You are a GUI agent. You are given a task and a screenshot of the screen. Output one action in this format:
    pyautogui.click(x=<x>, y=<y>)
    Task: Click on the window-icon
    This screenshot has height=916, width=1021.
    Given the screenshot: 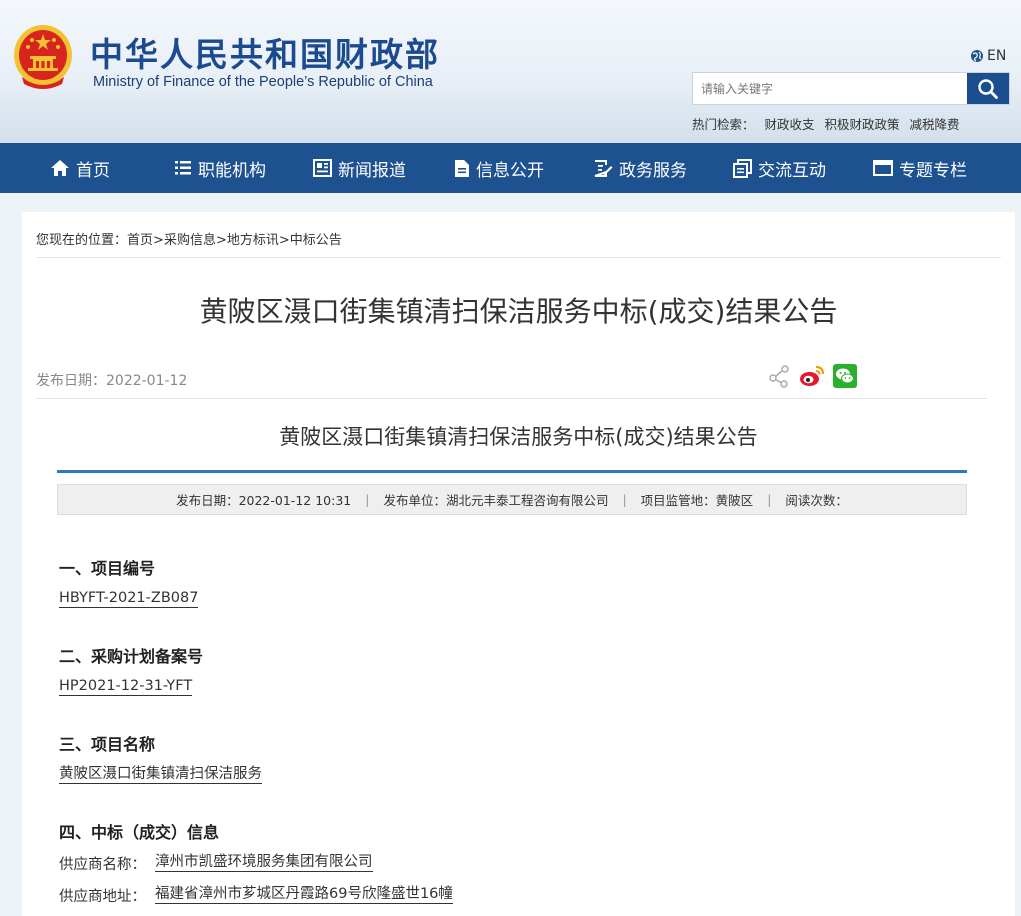 What is the action you would take?
    pyautogui.click(x=883, y=168)
    